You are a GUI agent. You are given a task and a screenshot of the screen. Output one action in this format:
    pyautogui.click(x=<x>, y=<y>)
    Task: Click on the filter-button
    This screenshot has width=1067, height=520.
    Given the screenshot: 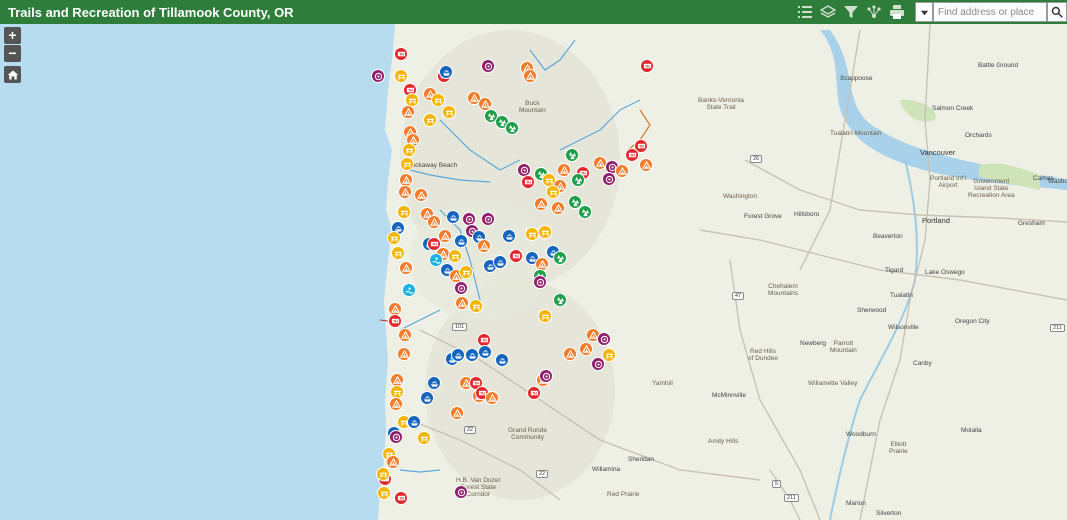 What is the action you would take?
    pyautogui.click(x=851, y=12)
    